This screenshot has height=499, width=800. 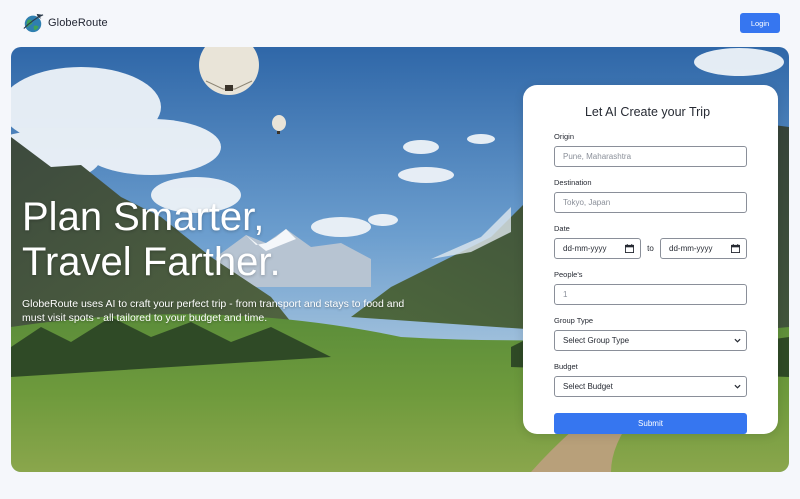 I want to click on group-type-field: Group Type Select Group Type, so click(x=650, y=333).